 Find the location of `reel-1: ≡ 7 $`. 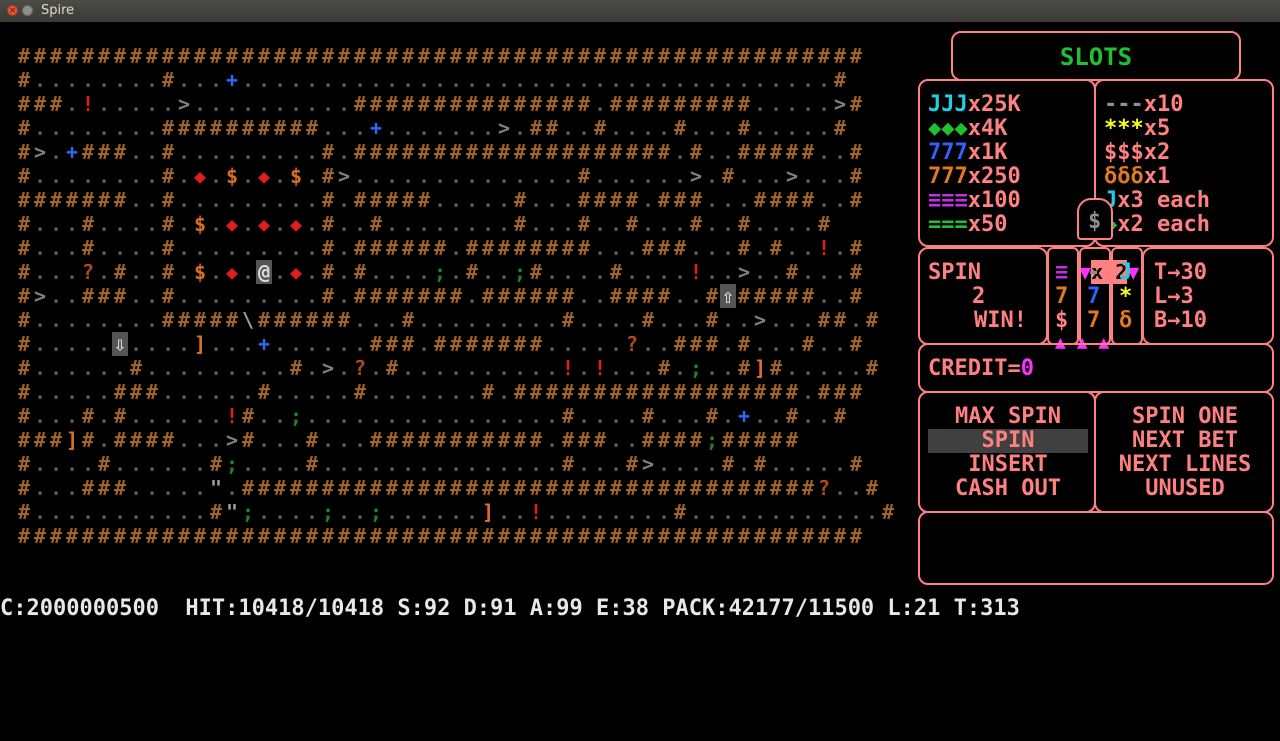

reel-1: ≡ 7 $ is located at coordinates (1063, 296).